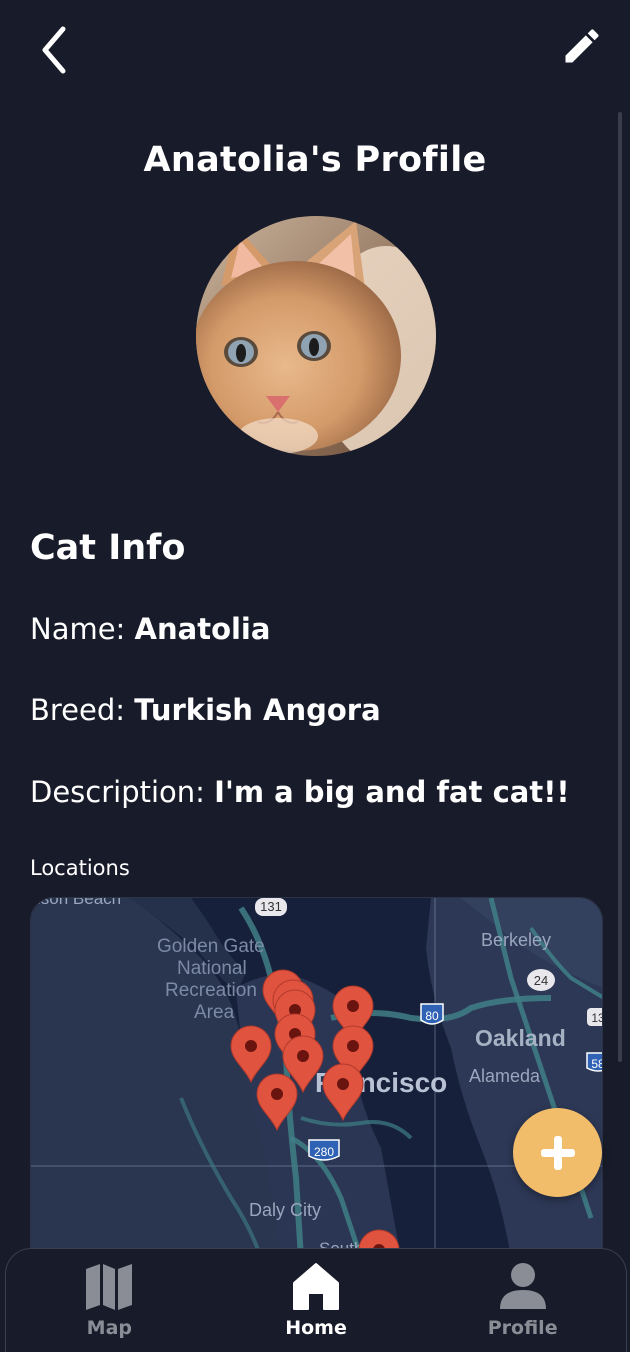 This screenshot has width=630, height=1352. Describe the element at coordinates (316, 1286) in the screenshot. I see `home-icon` at that location.